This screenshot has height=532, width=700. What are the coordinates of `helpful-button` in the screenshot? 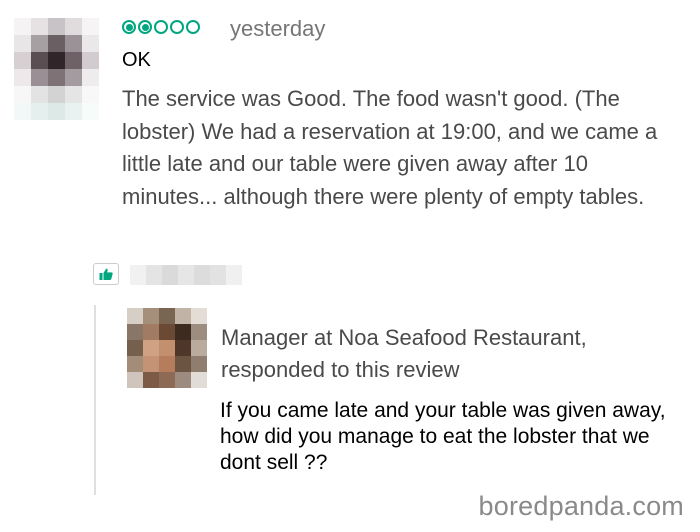 It's located at (106, 274).